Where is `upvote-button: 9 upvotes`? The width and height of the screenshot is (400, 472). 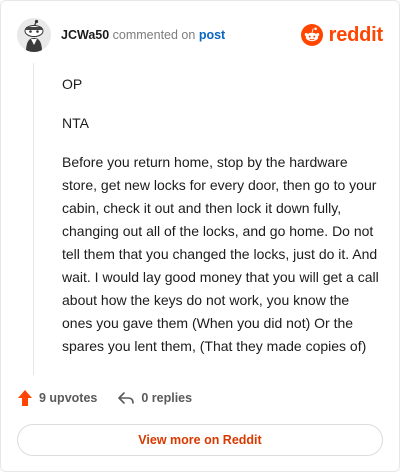
upvote-button: 9 upvotes is located at coordinates (57, 398).